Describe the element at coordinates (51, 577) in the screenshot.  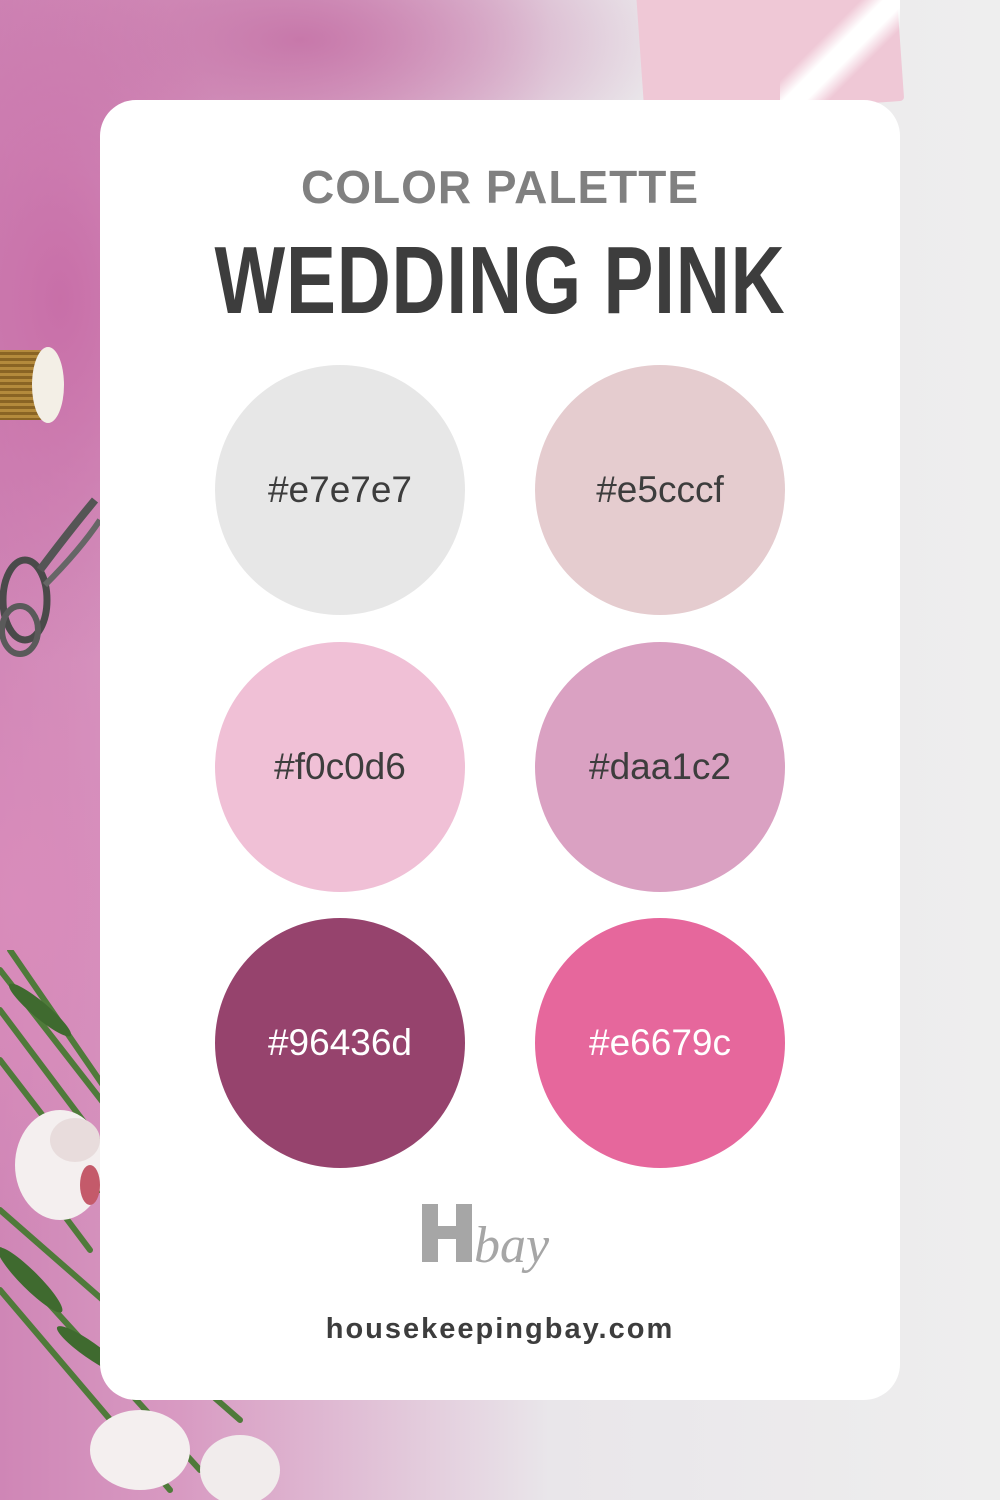
I see `scissors-decoration` at that location.